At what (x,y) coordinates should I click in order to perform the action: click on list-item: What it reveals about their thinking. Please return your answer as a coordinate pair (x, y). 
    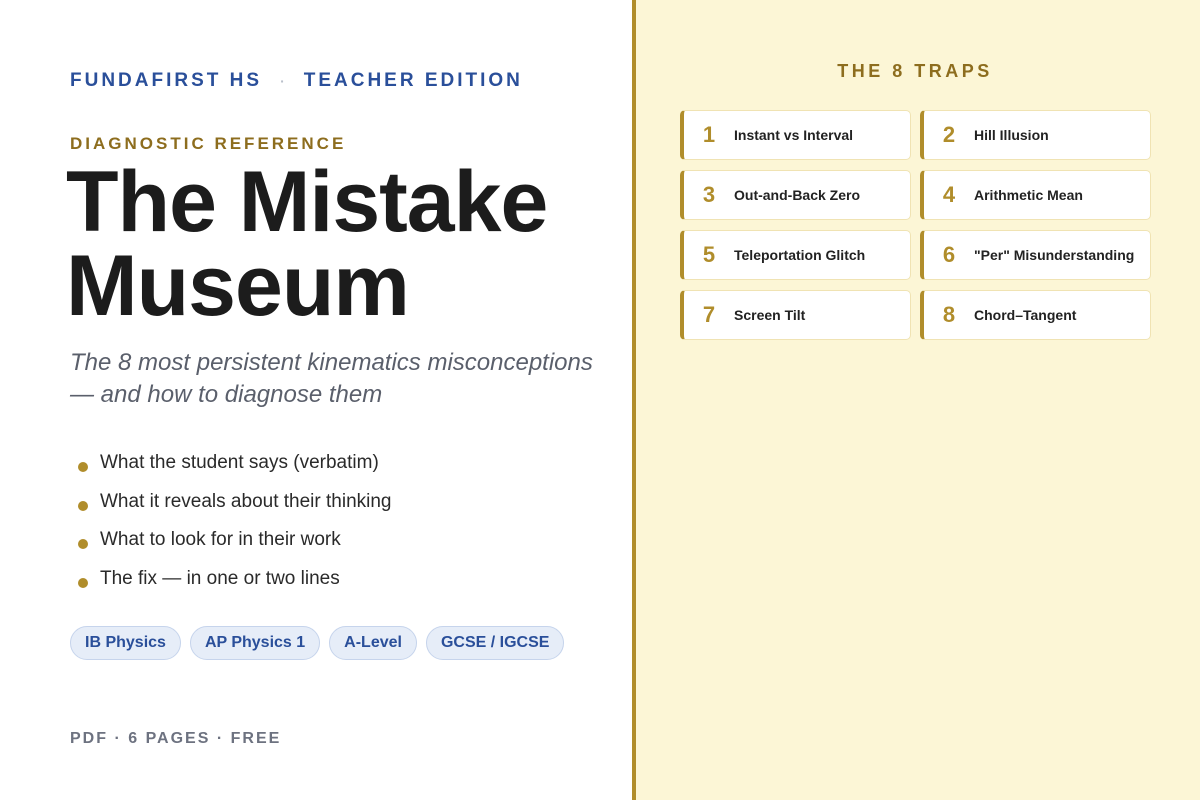
    Looking at the image, I should click on (235, 502).